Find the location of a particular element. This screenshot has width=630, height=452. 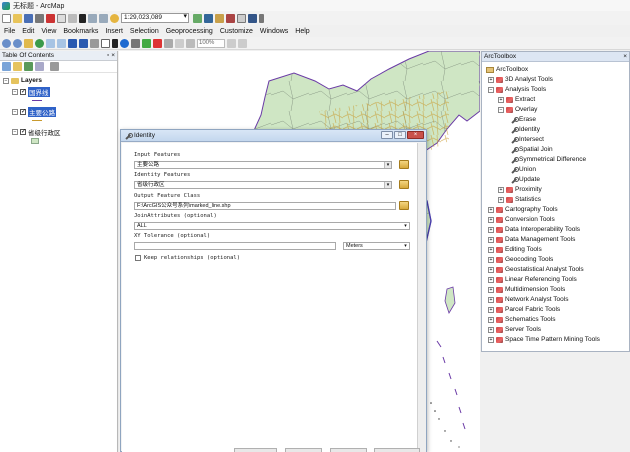

toolbox-item-spatial-join: Spatial Join is located at coordinates (531, 149).